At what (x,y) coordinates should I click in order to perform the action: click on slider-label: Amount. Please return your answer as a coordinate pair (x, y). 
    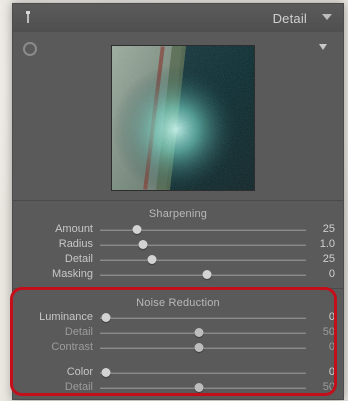
    Looking at the image, I should click on (74, 229).